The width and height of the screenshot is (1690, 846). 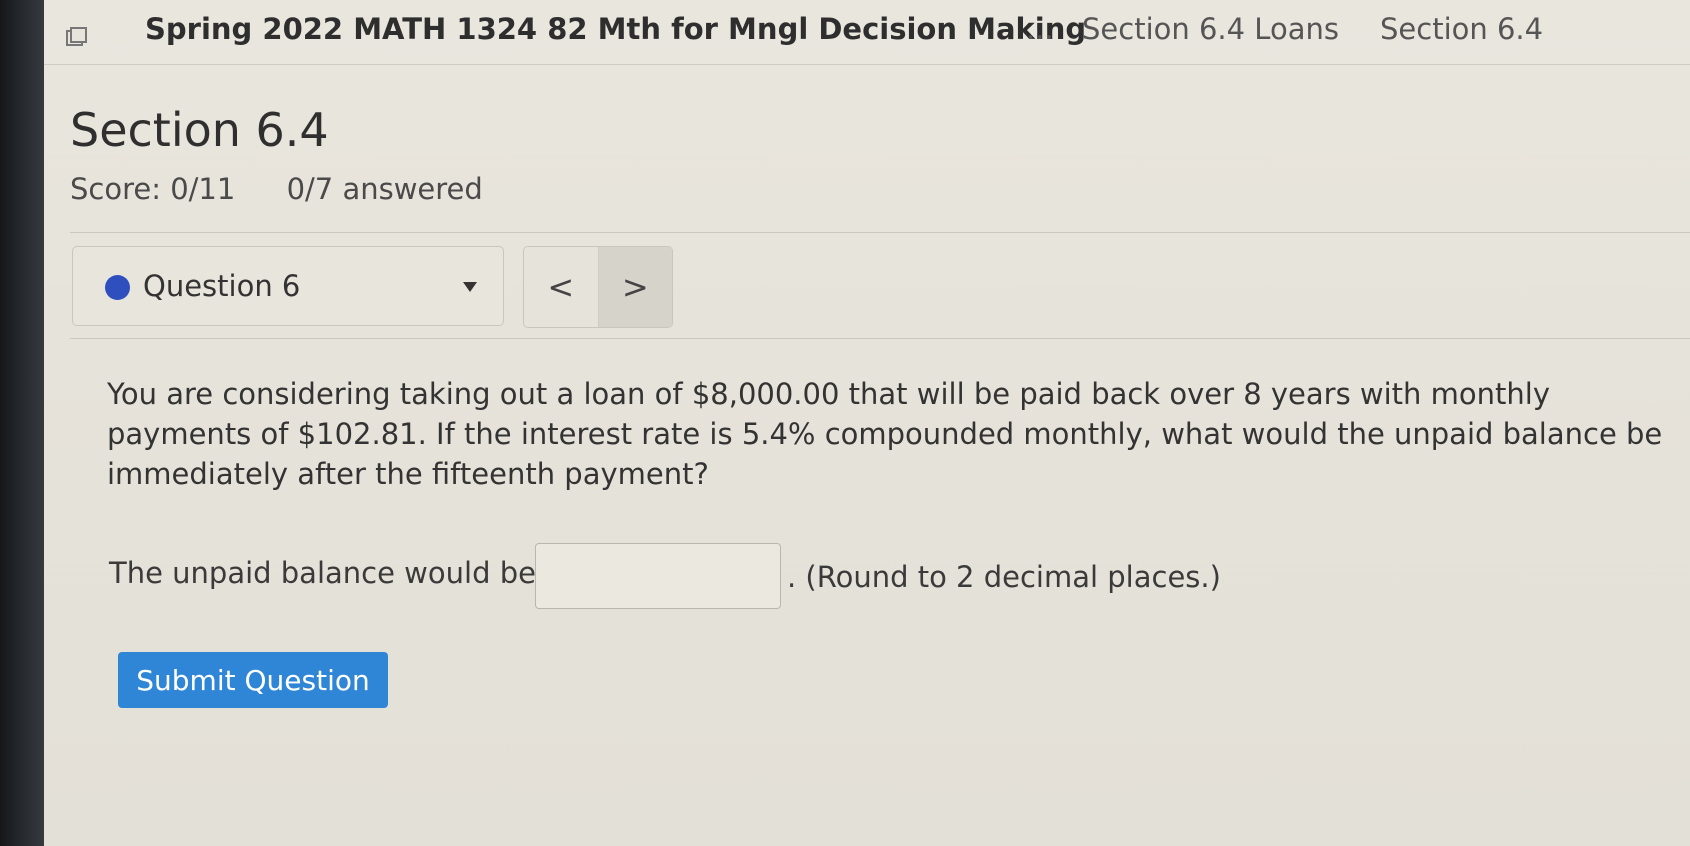 I want to click on answered-count: 0/7 answered, so click(x=384, y=189).